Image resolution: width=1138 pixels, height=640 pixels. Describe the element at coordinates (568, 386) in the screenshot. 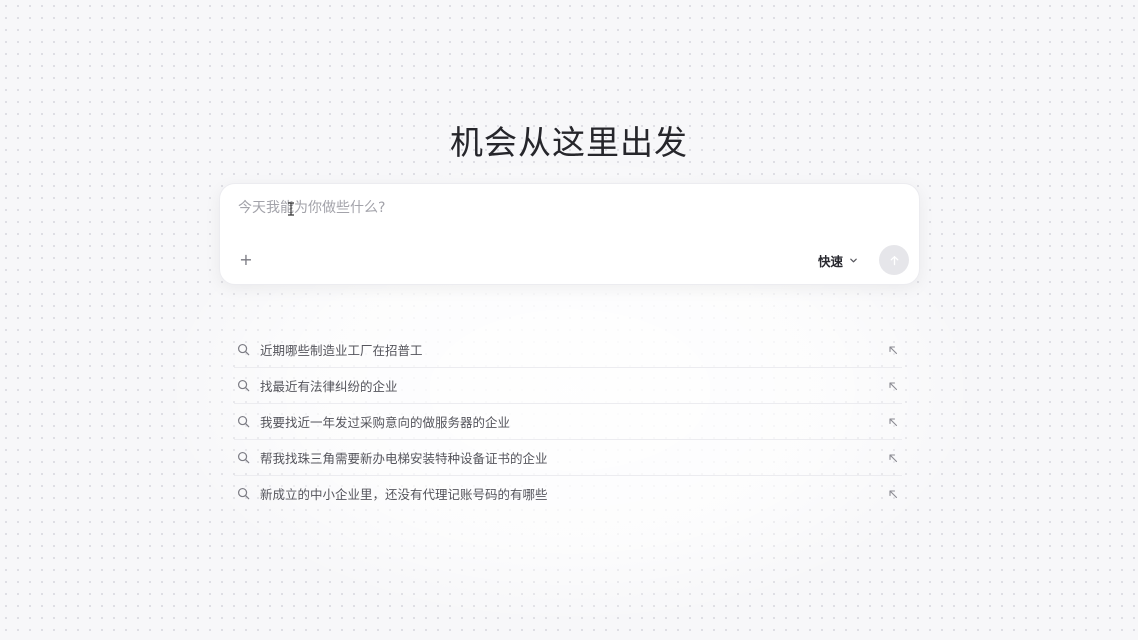

I see `suggestion-item: 找最近有法律纠纷的企业` at that location.